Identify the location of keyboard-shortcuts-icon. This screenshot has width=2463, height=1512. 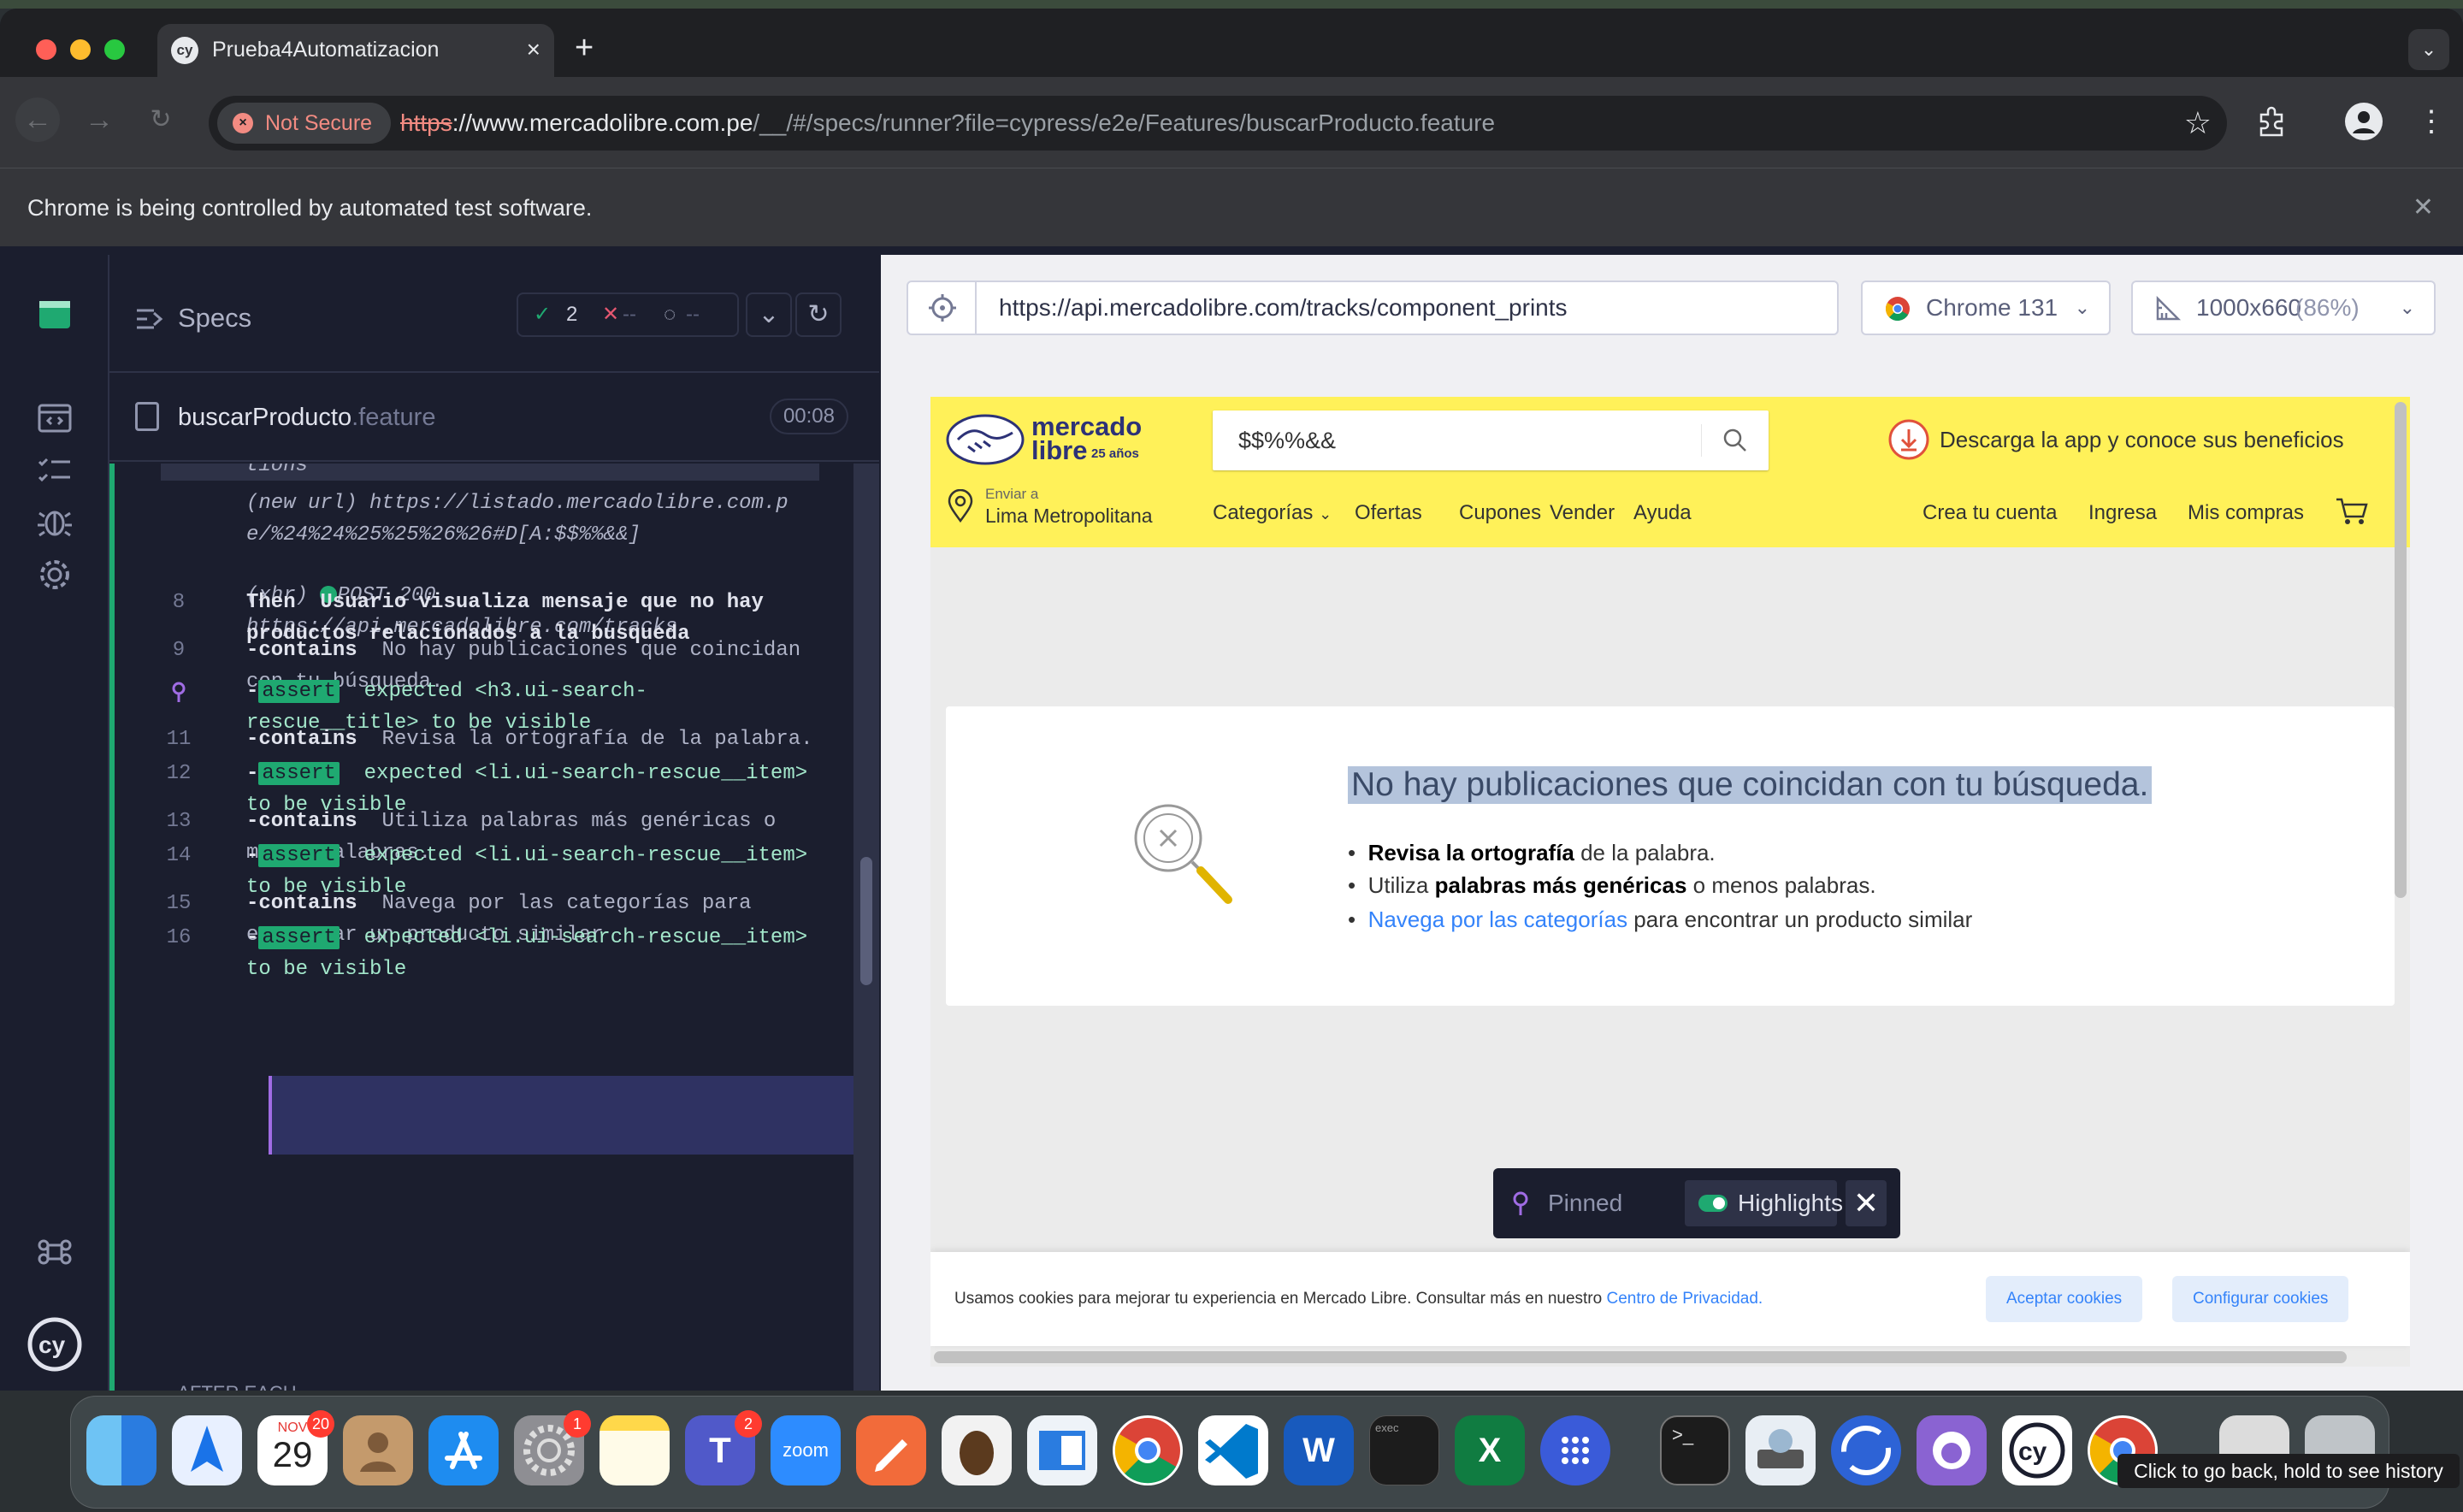
(54, 1252).